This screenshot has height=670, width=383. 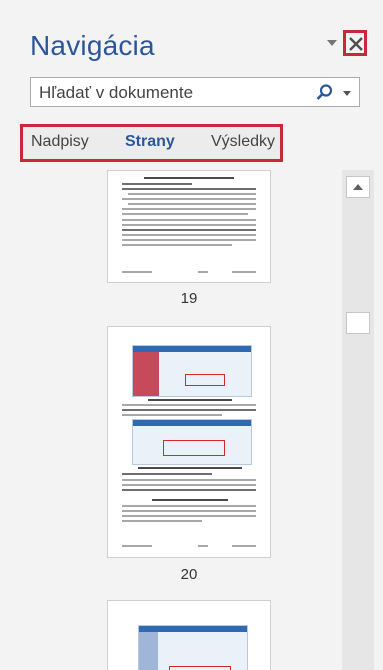 What do you see at coordinates (358, 420) in the screenshot?
I see `scrollbar-track` at bounding box center [358, 420].